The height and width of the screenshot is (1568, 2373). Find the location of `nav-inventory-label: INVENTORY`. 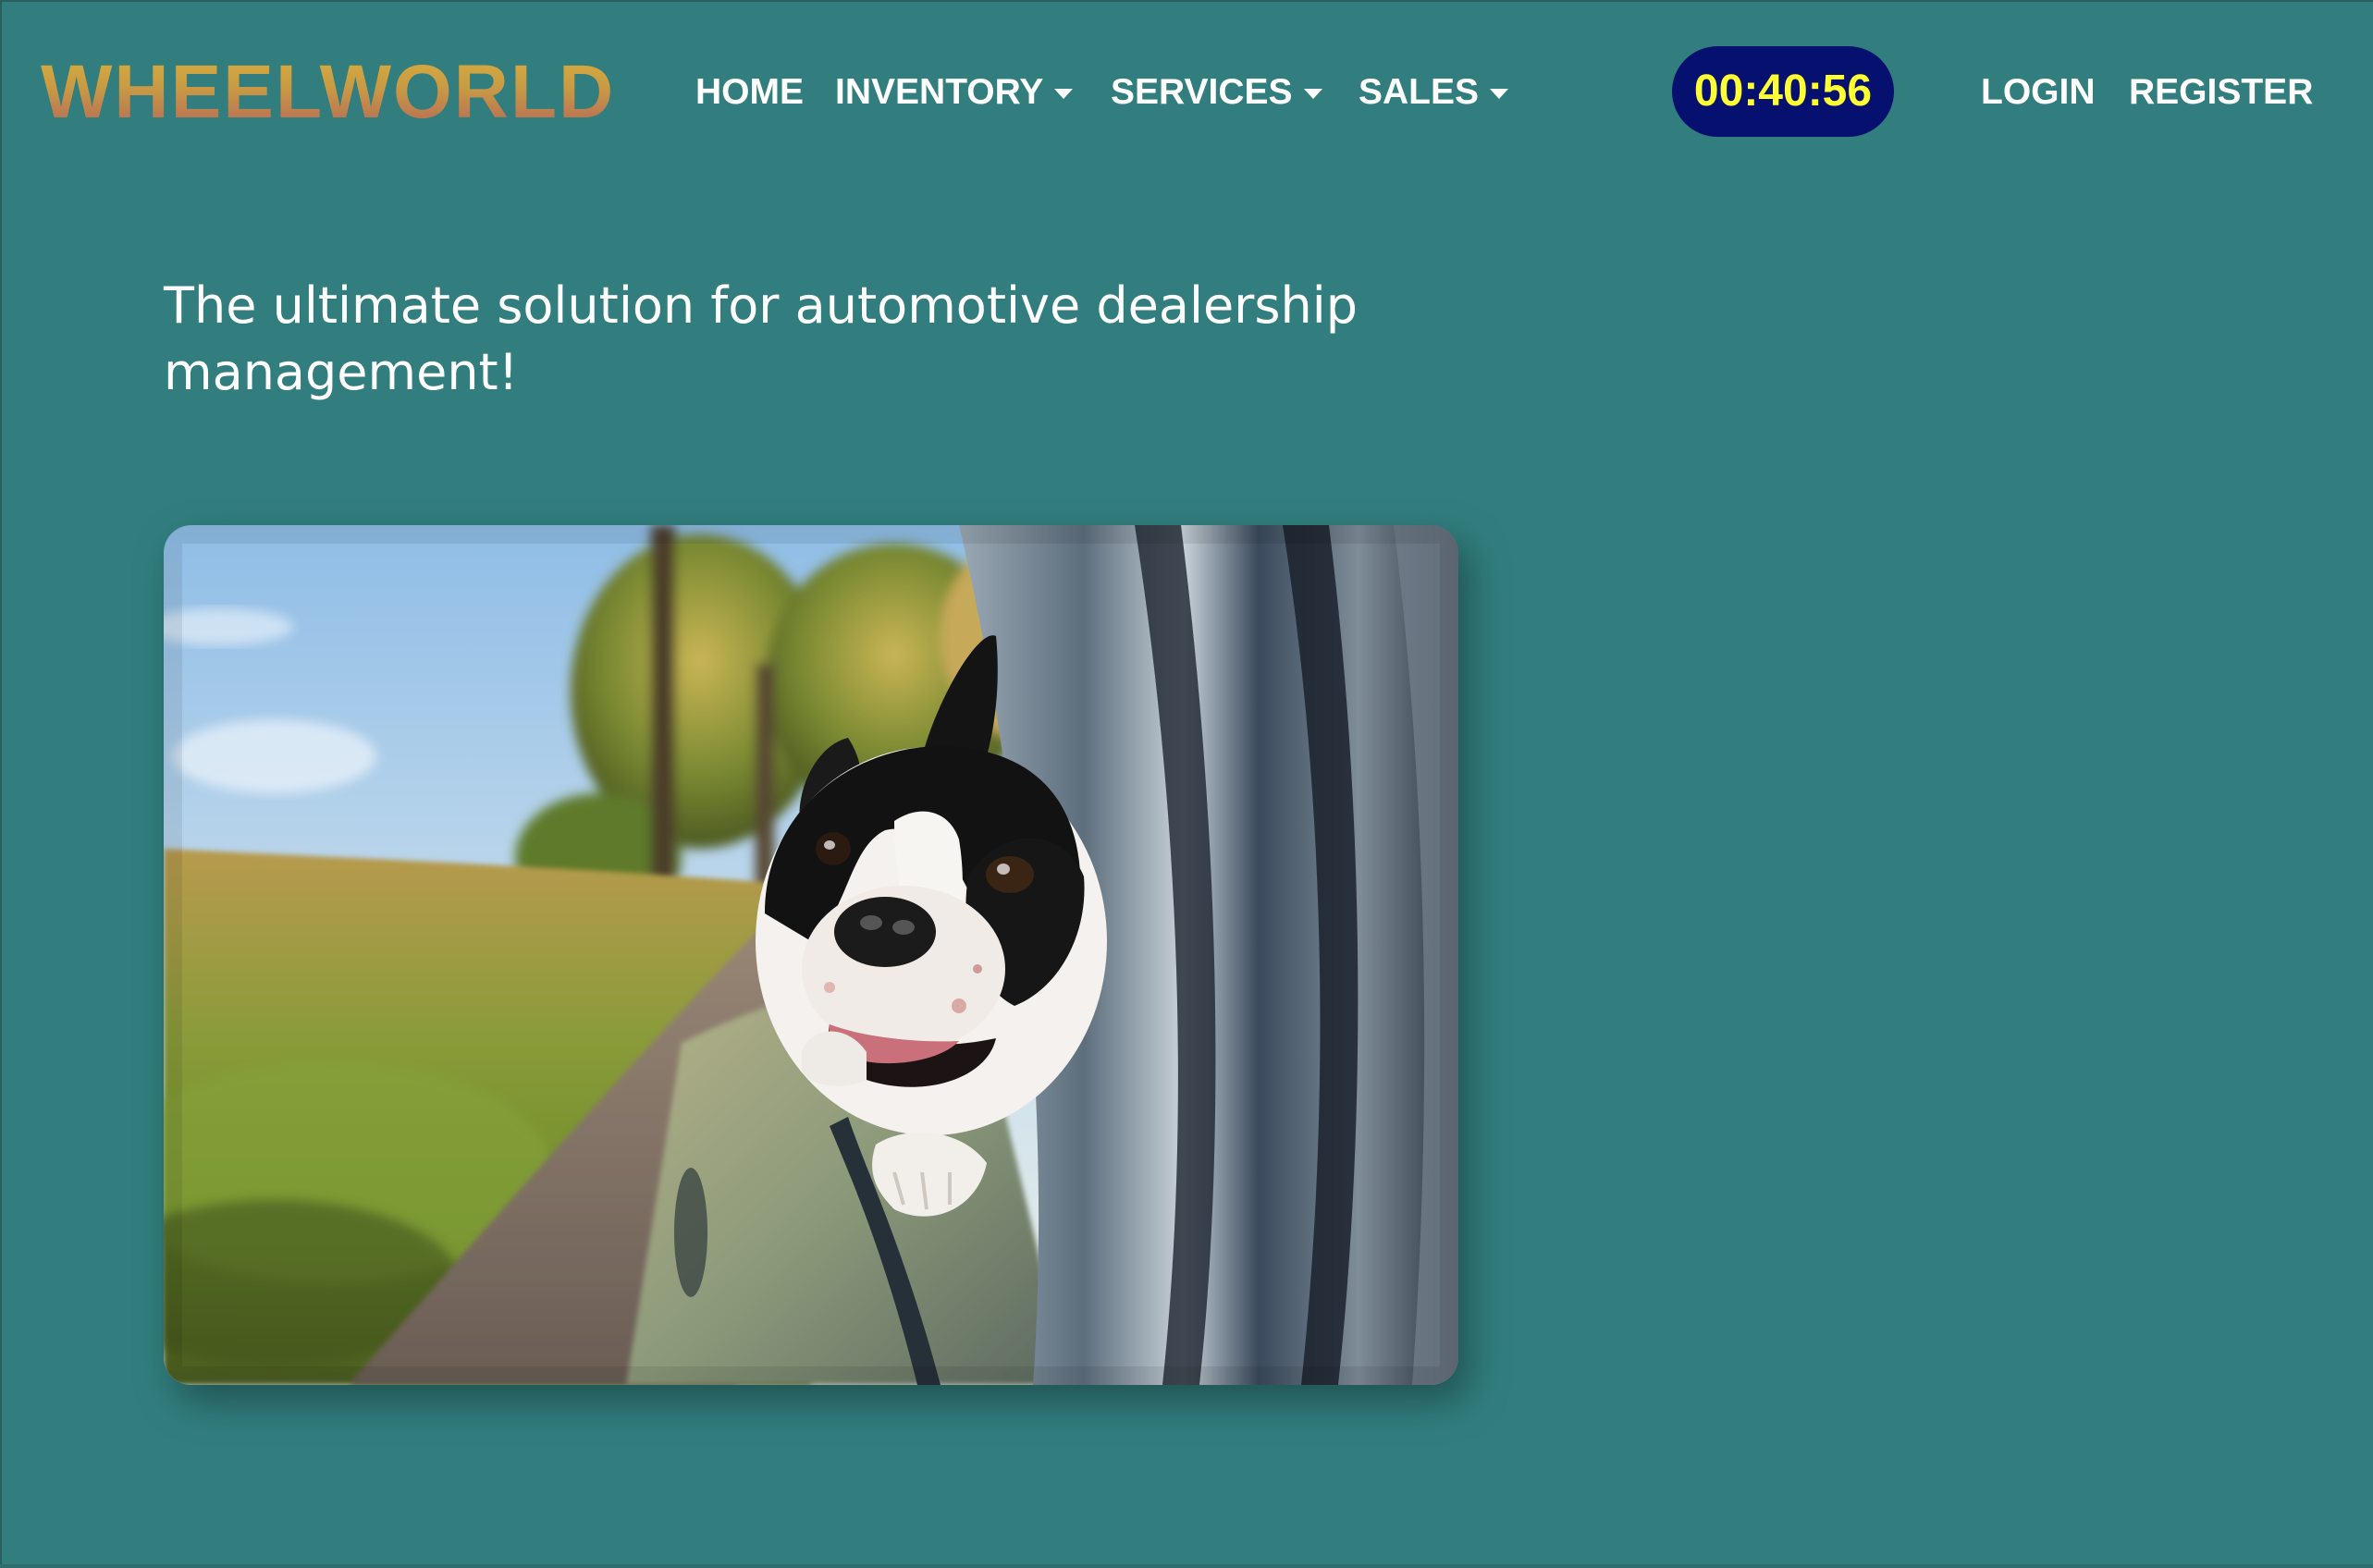

nav-inventory-label: INVENTORY is located at coordinates (939, 92).